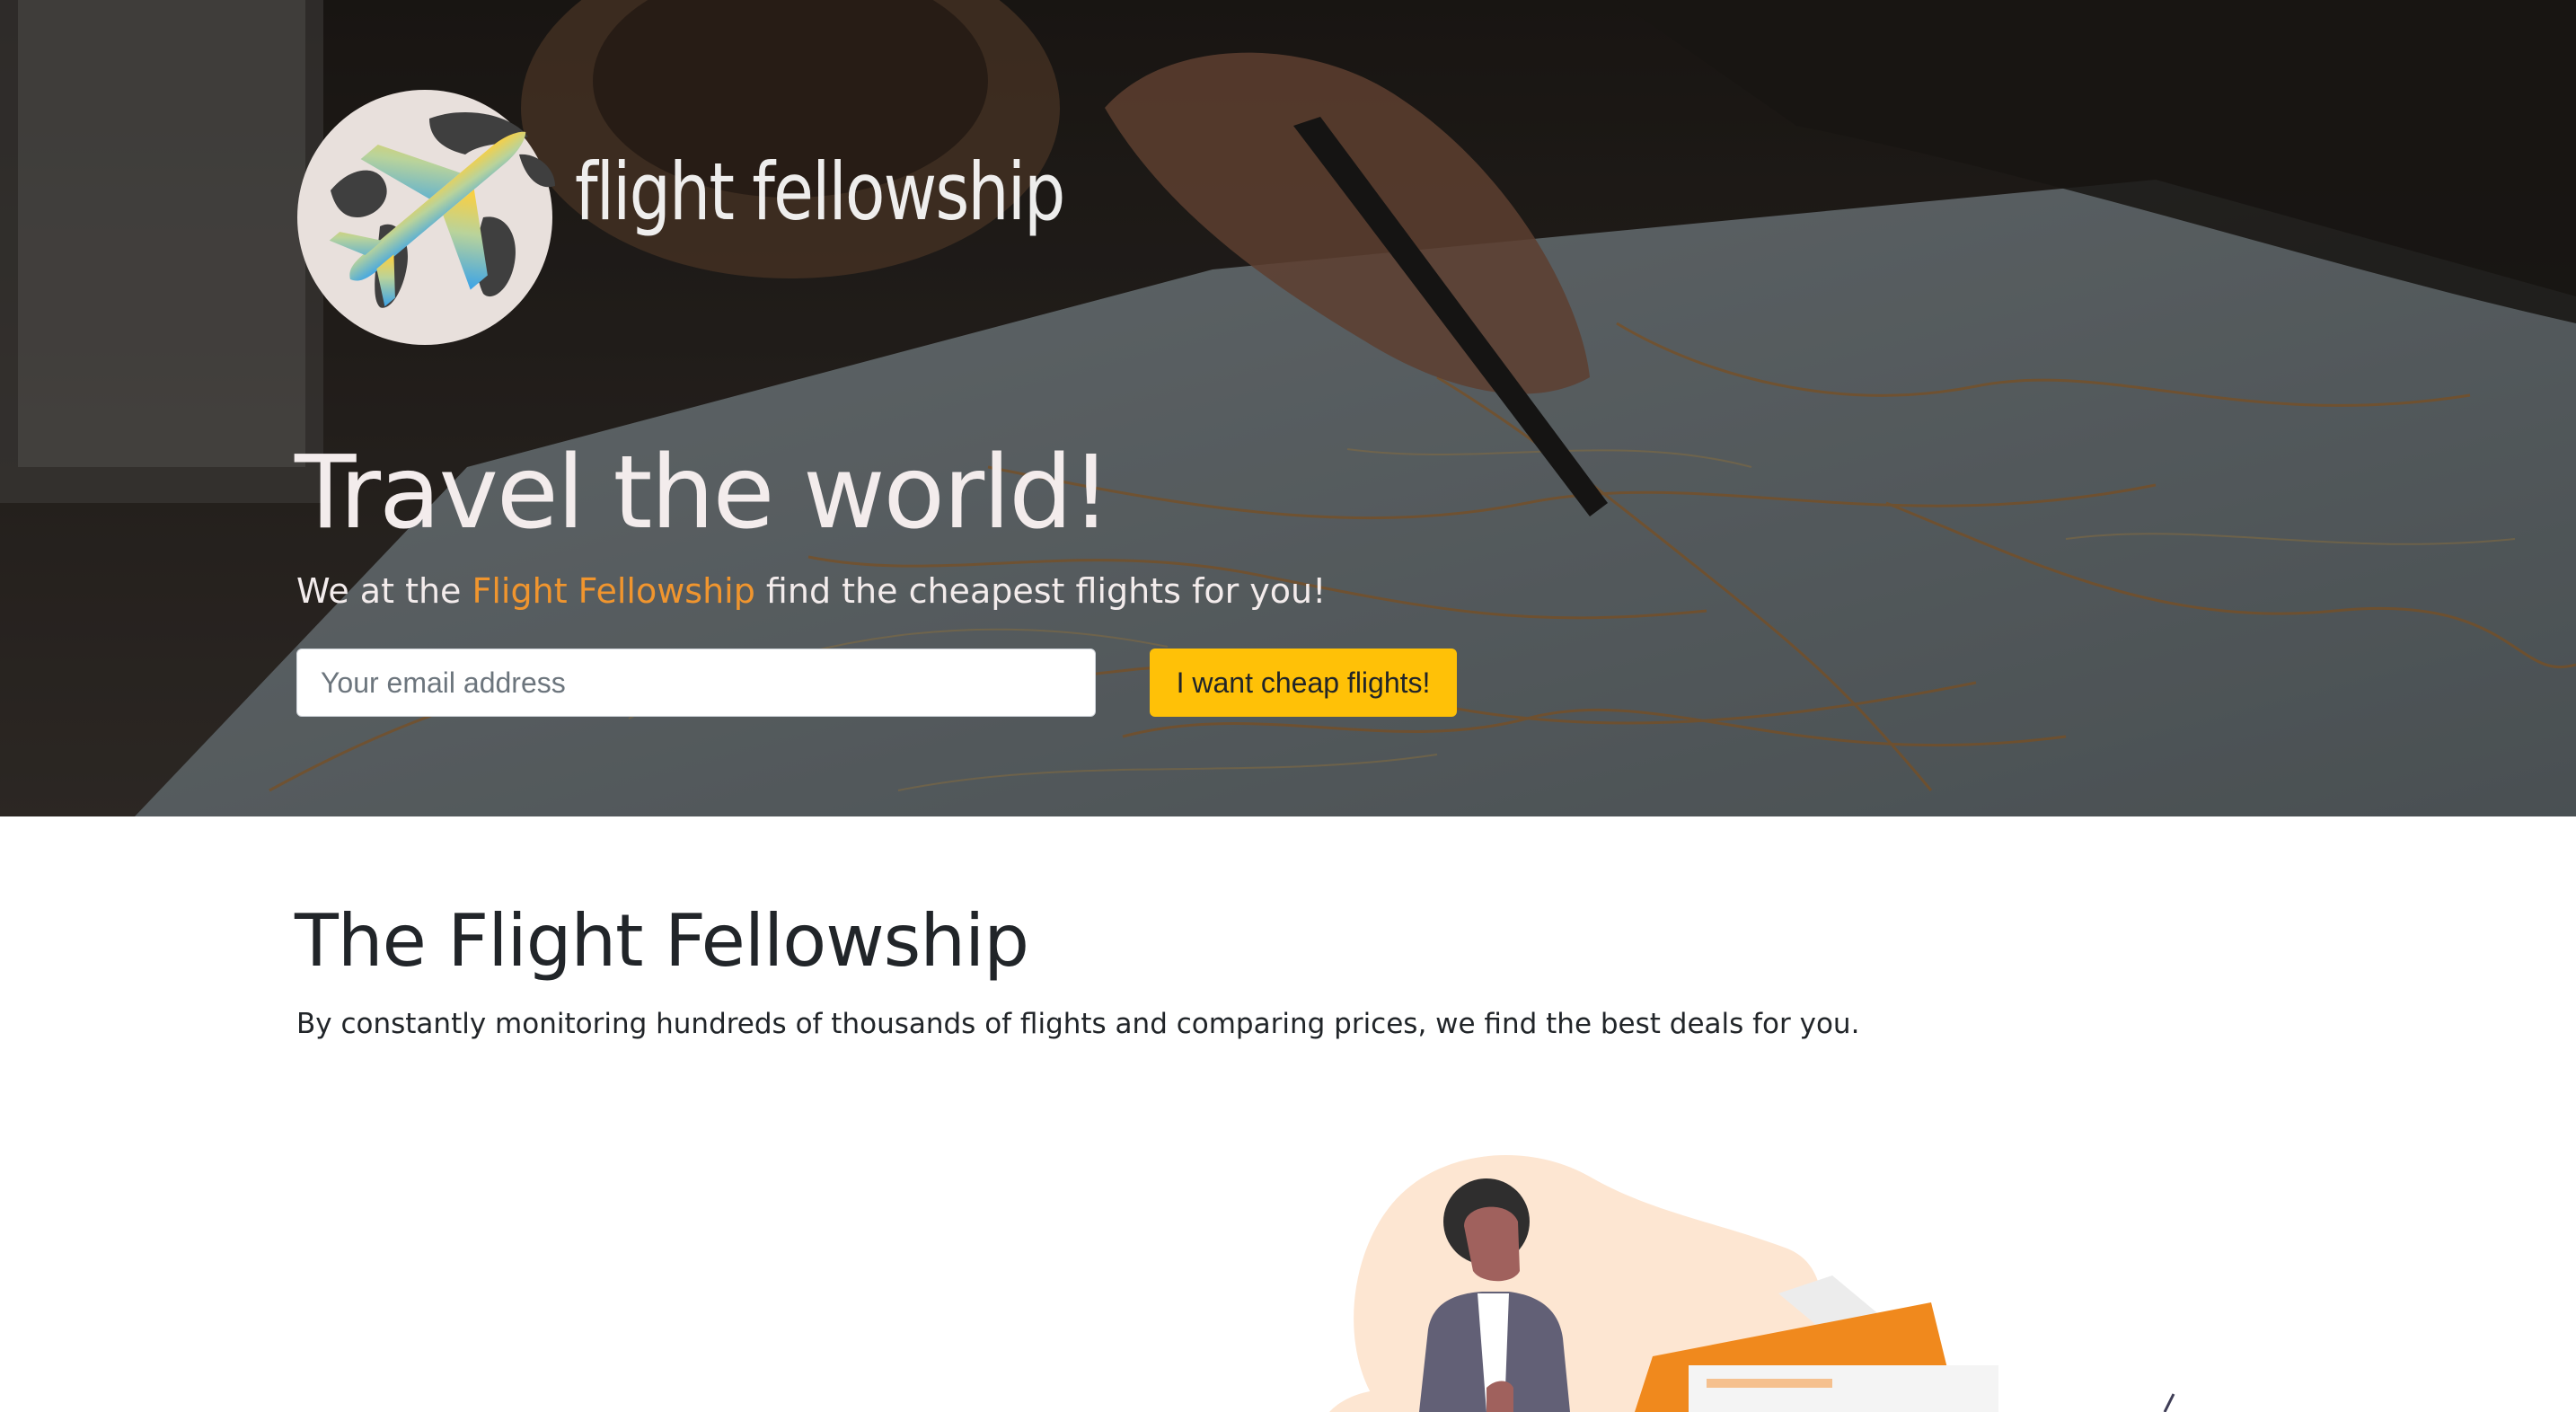 The height and width of the screenshot is (1412, 2576). Describe the element at coordinates (696, 683) in the screenshot. I see `email-input` at that location.